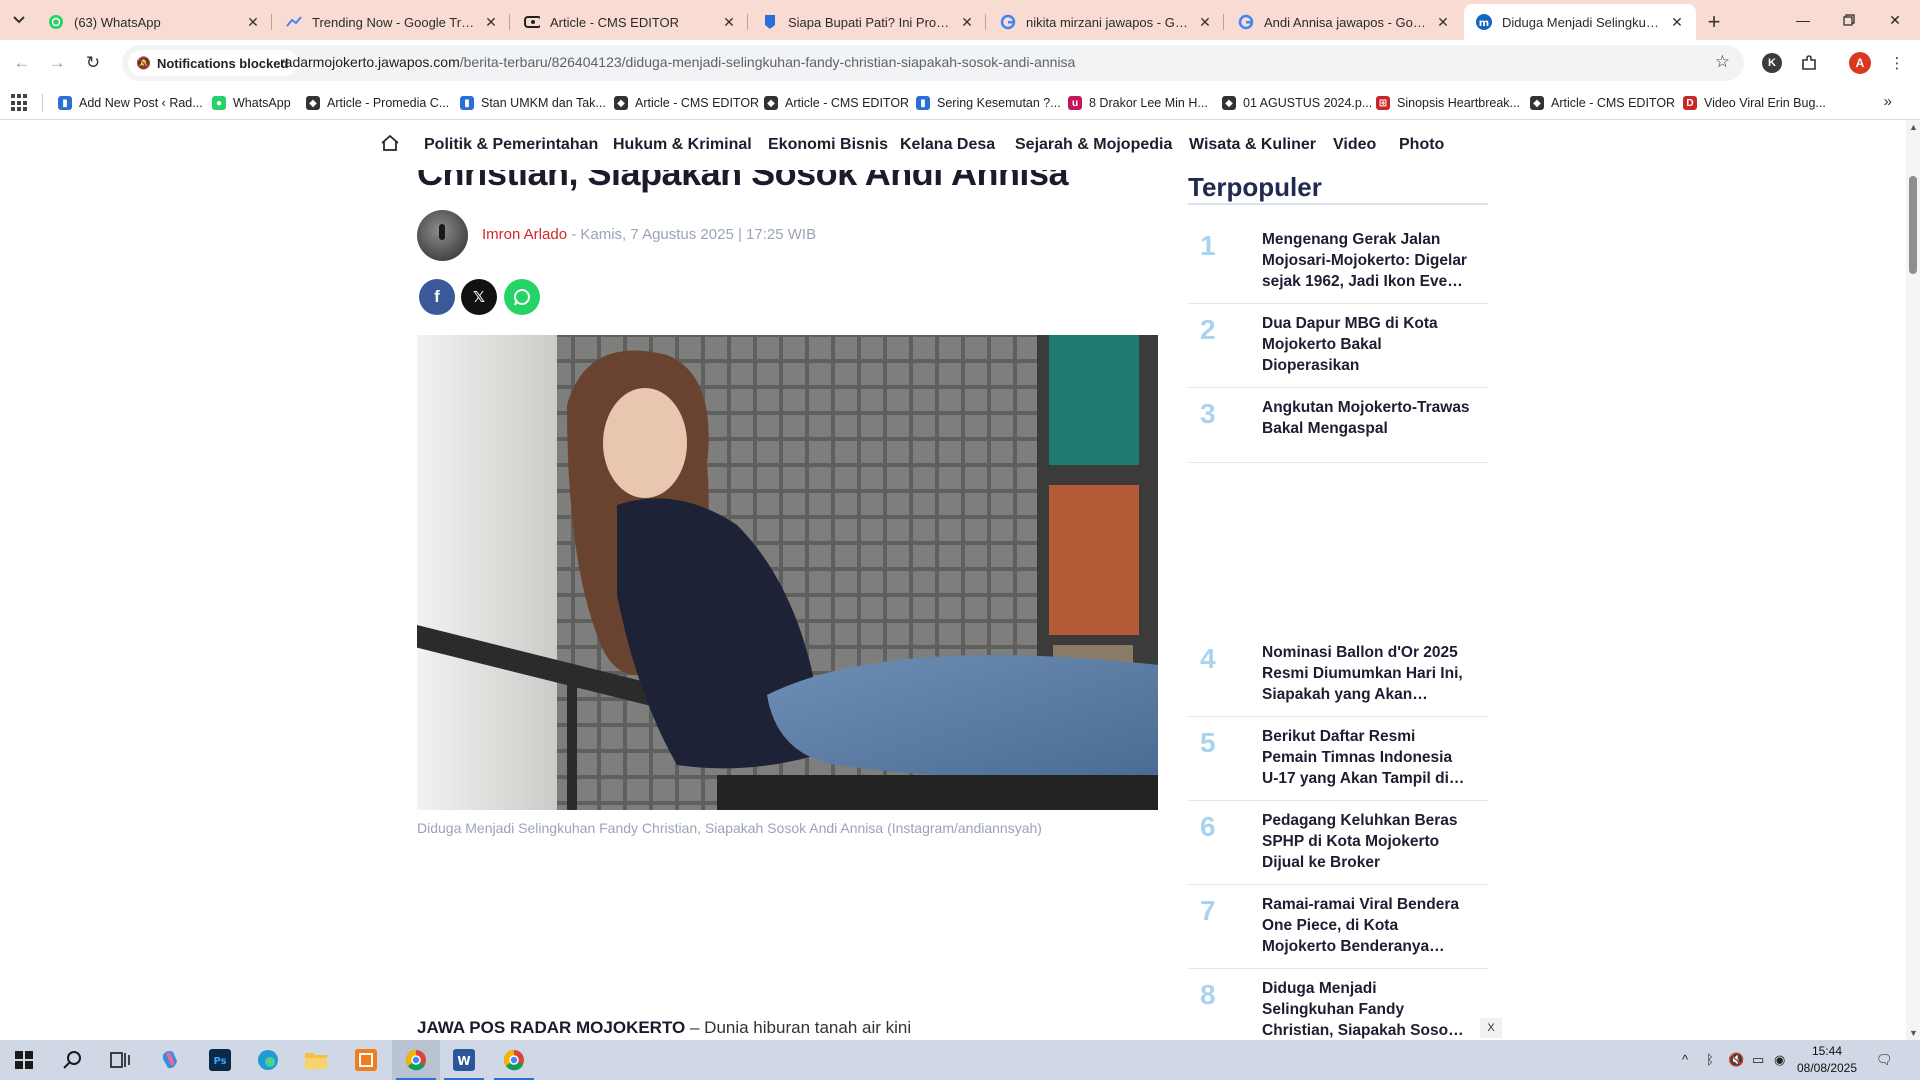 The height and width of the screenshot is (1080, 1920). I want to click on author-avatar, so click(442, 235).